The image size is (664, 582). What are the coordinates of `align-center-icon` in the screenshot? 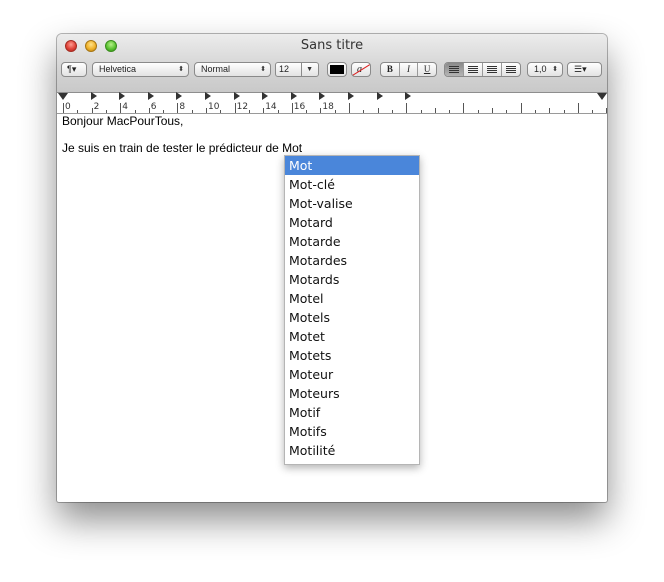 It's located at (473, 70).